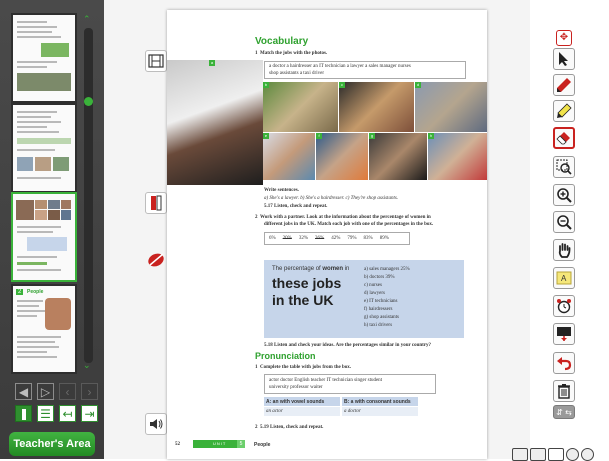  I want to click on chevron-left-icon: ‹, so click(67, 392).